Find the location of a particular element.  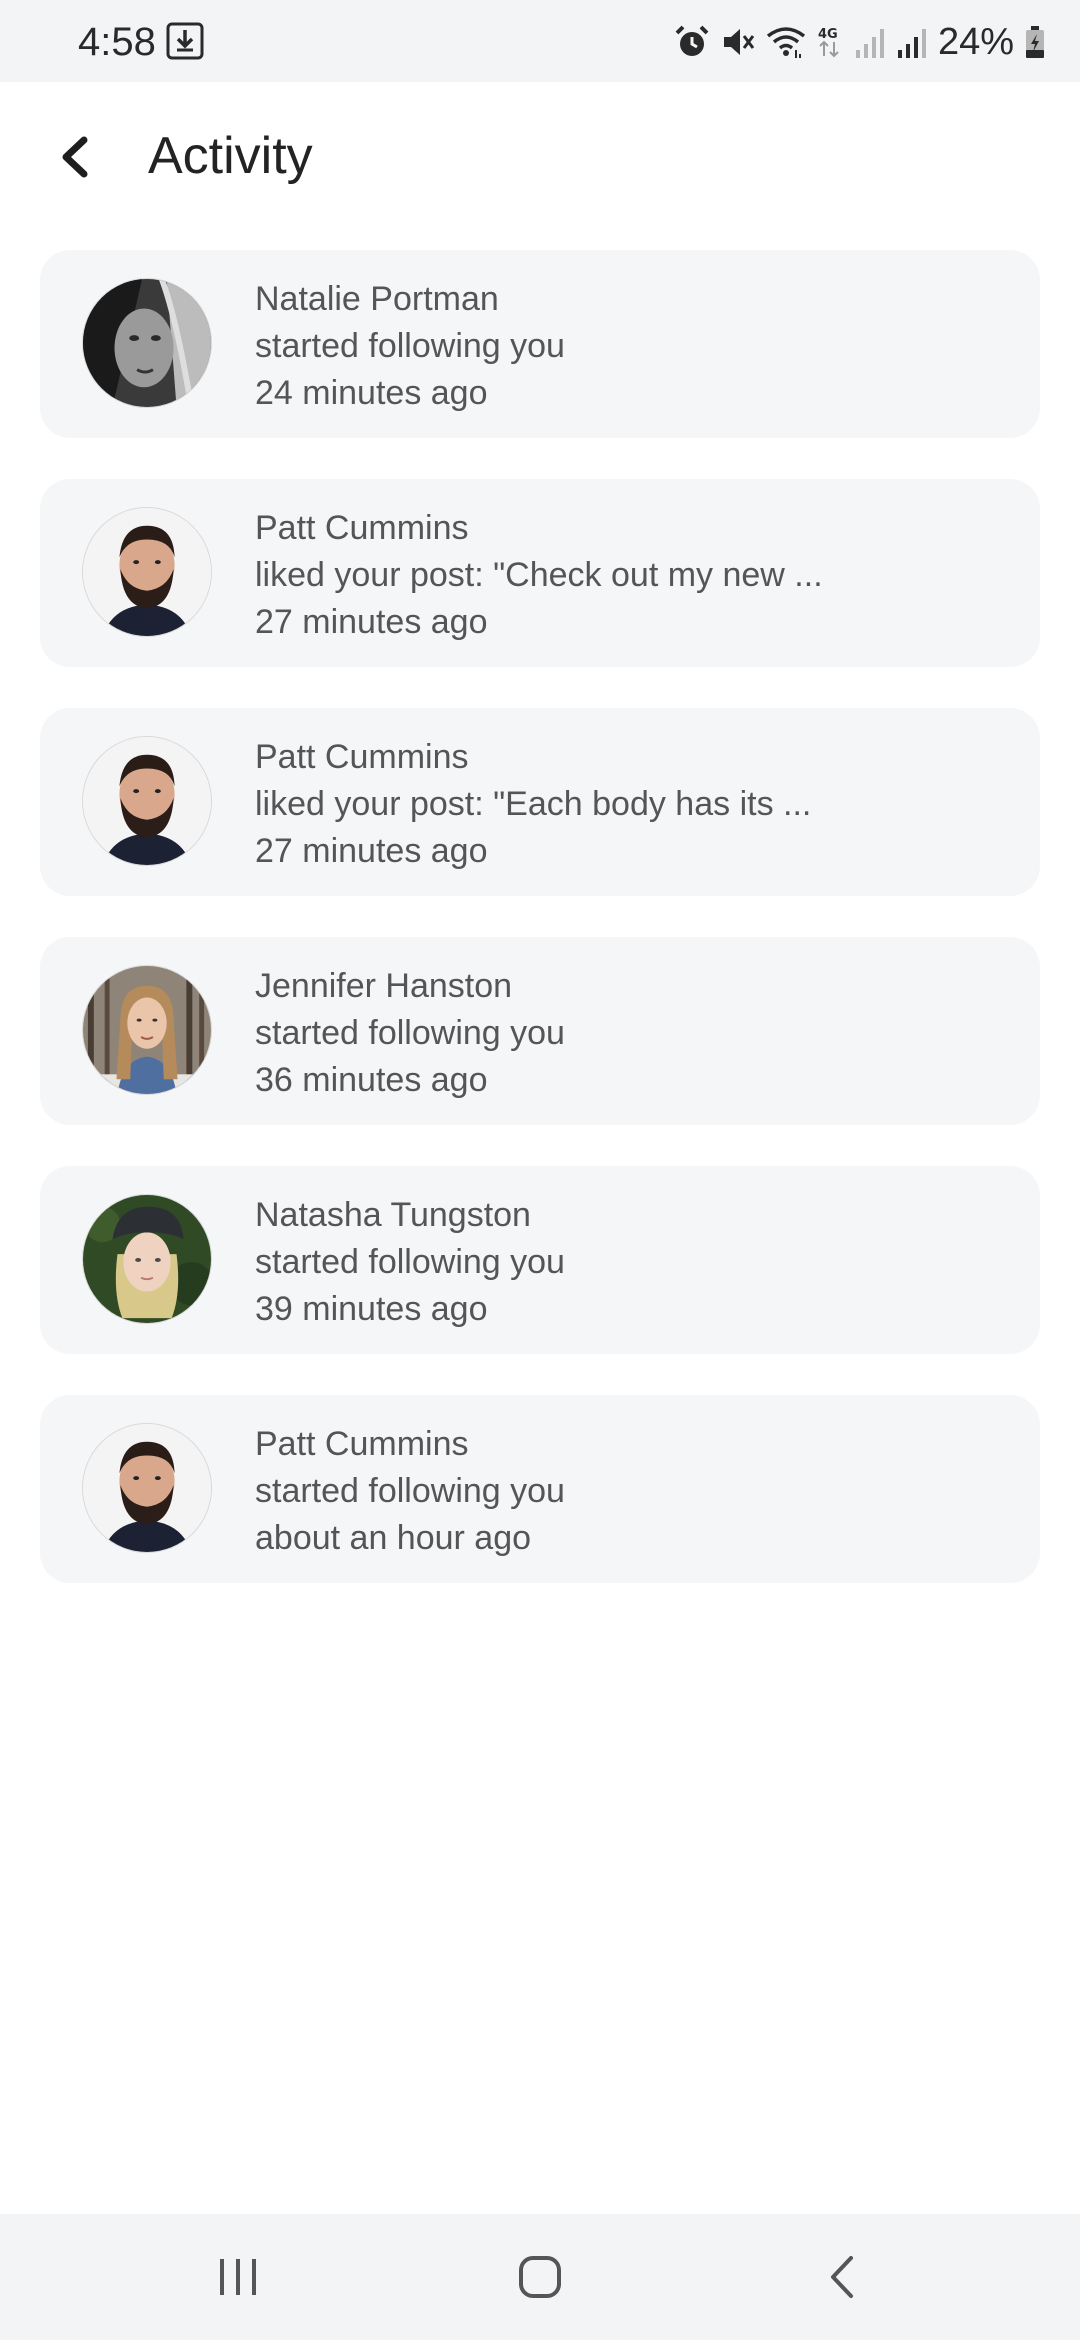

home-button is located at coordinates (540, 2277).